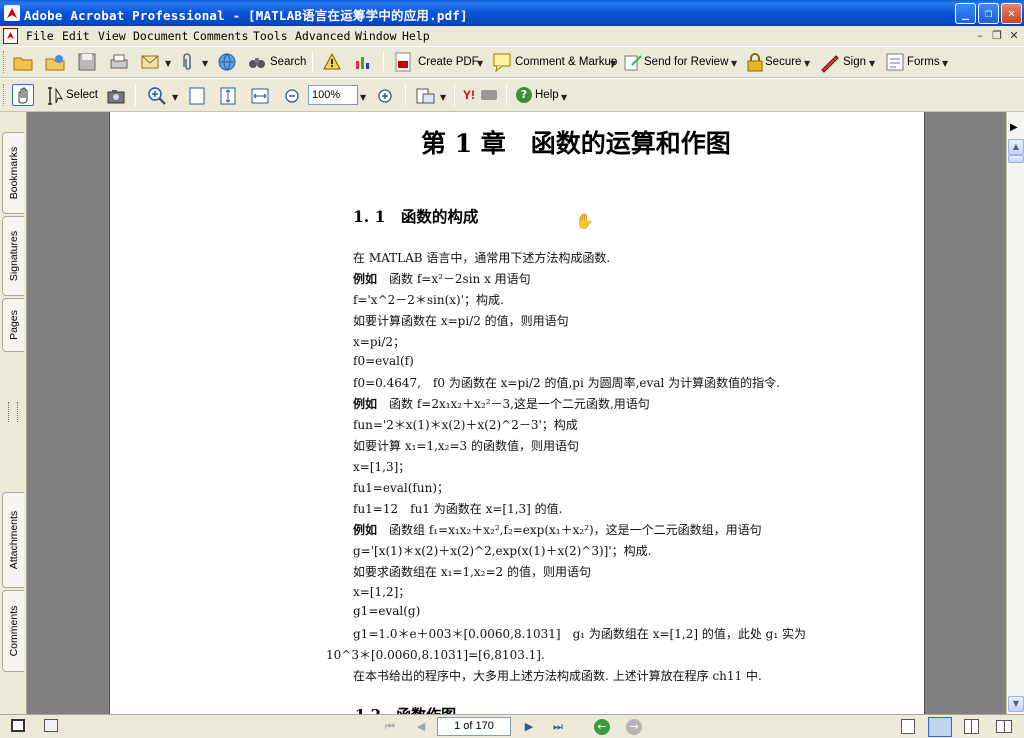  Describe the element at coordinates (908, 726) in the screenshot. I see `single-page-layout-icon` at that location.